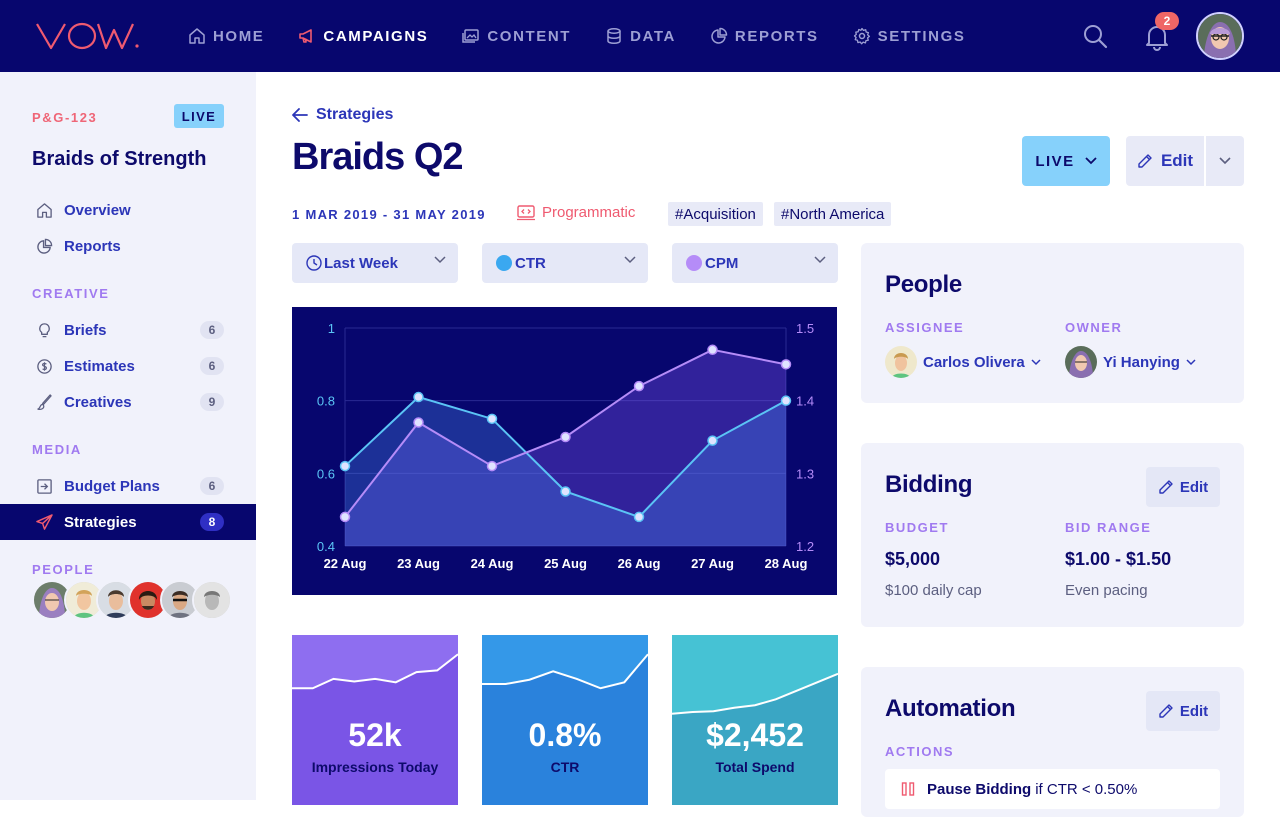 The width and height of the screenshot is (1280, 817). I want to click on kpi-value: 0.8%, so click(565, 735).